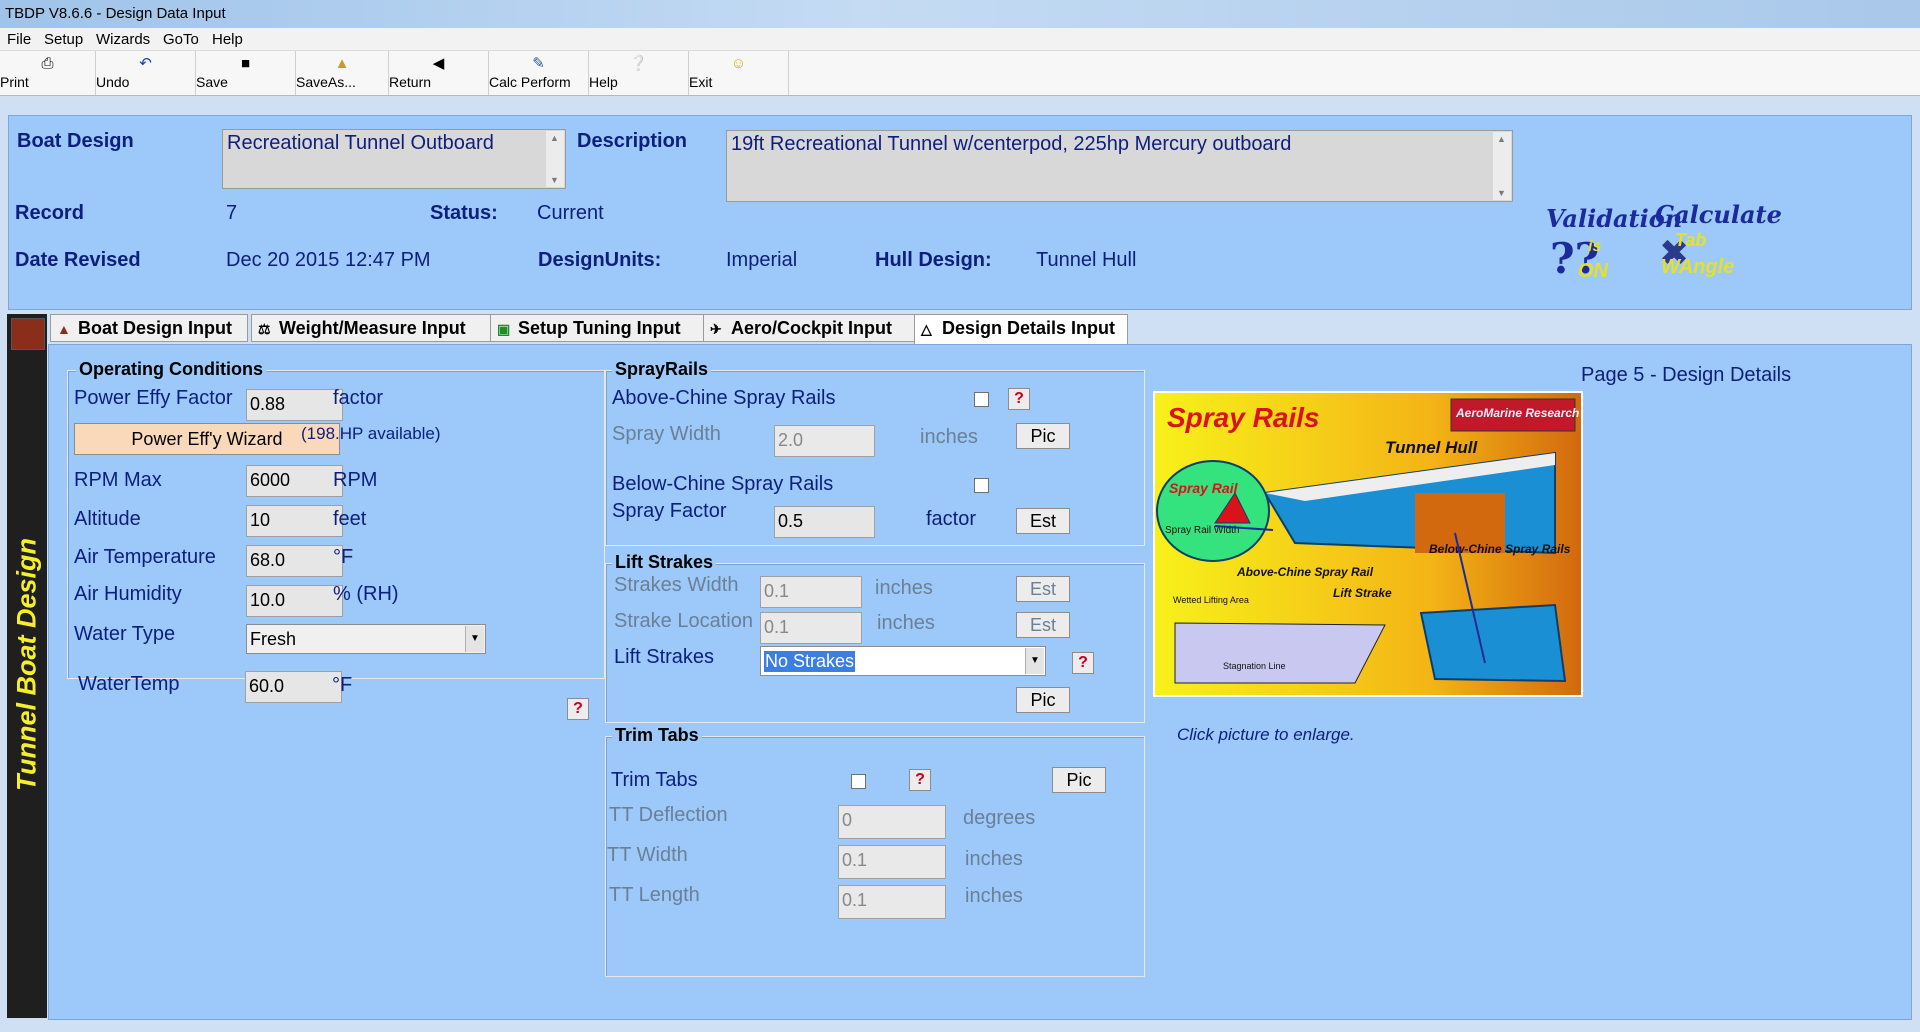  Describe the element at coordinates (328, 260) in the screenshot. I see `date-revised-value: Dec 20 2015 12:47 PM` at that location.